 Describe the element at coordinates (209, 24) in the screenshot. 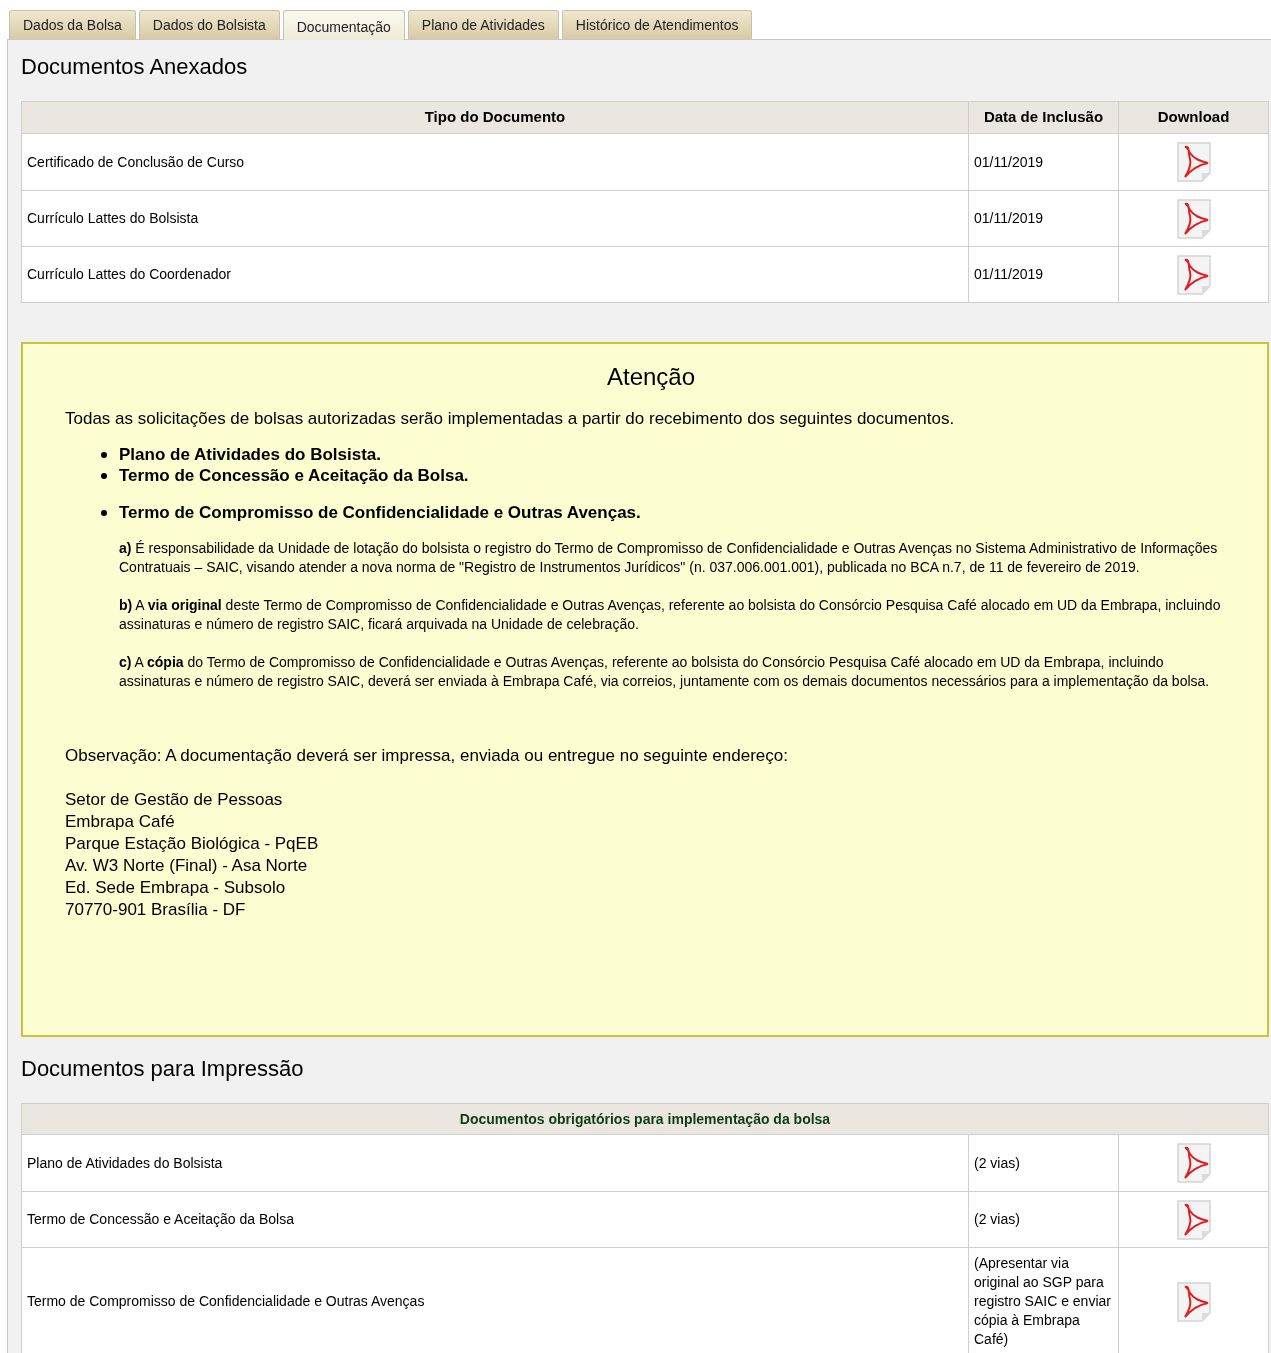

I see `tab: Dados do Bolsista` at that location.